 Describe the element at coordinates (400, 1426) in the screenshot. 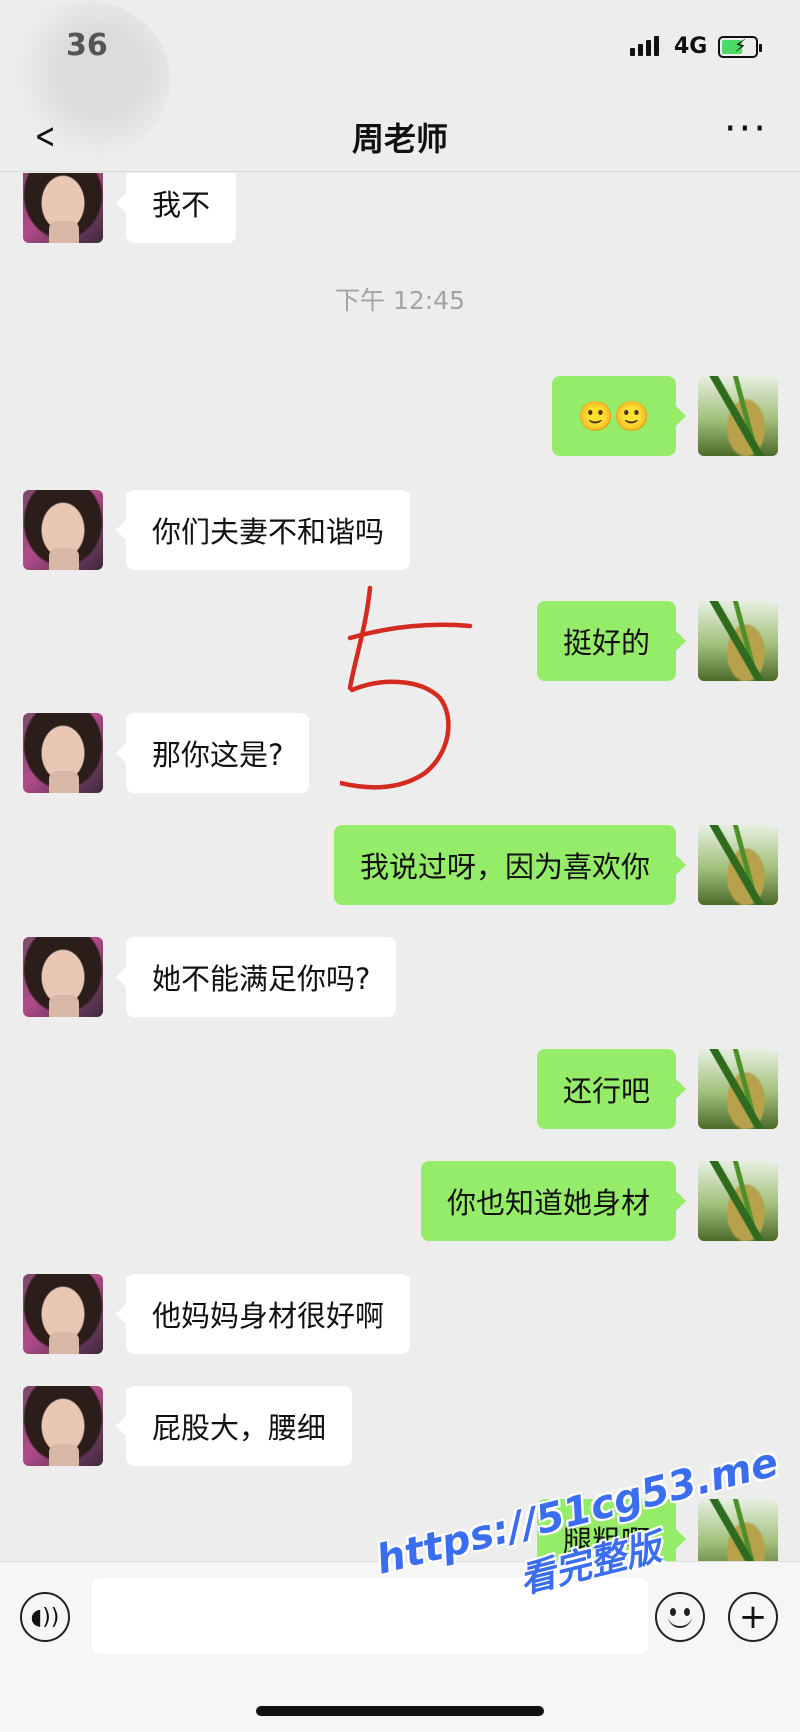

I see `message-row: 屁股大，腰细` at that location.